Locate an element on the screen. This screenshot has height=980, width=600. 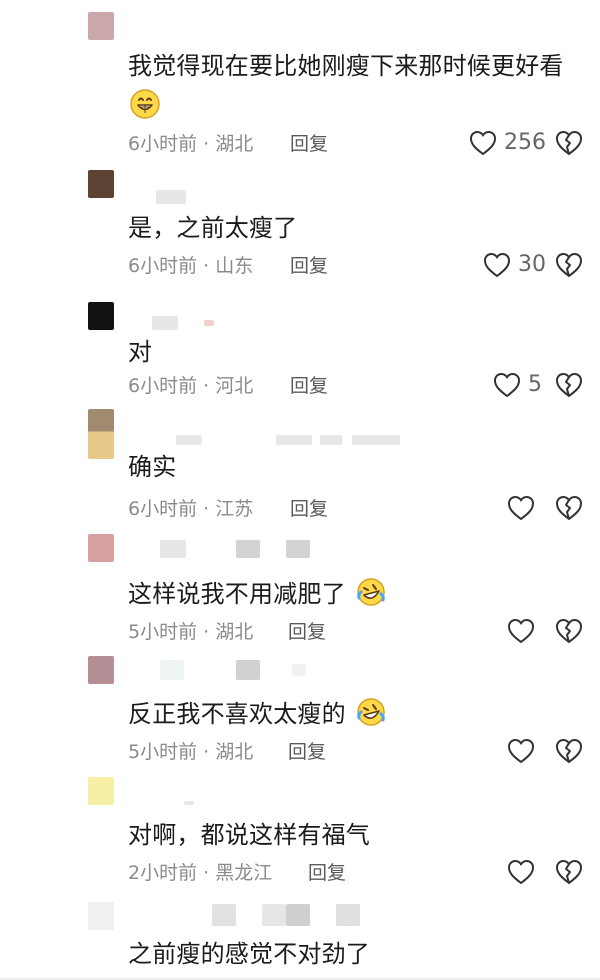
comment-text-part: 反正我不喜欢太瘦的 is located at coordinates (237, 714).